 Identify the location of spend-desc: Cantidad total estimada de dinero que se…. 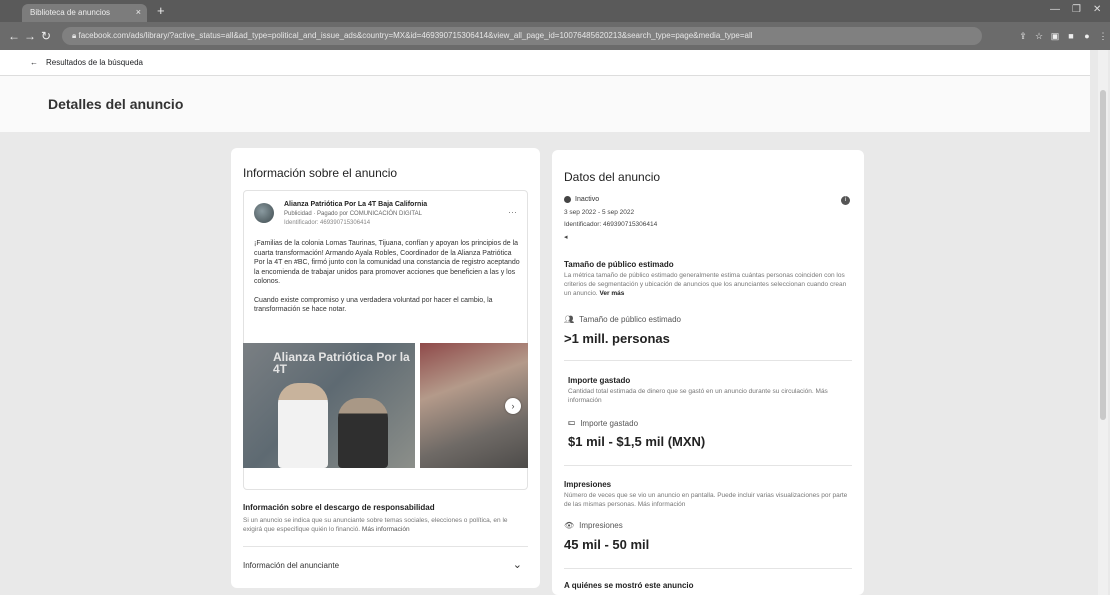
(710, 396).